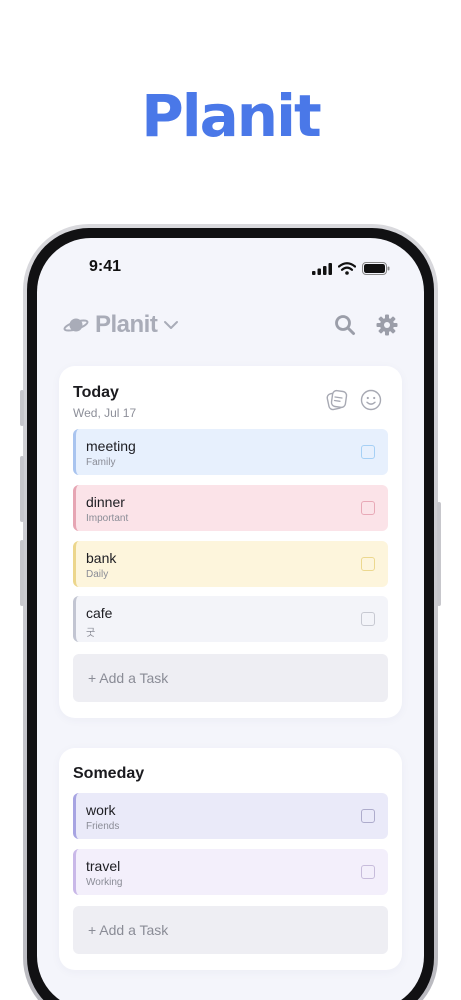 The width and height of the screenshot is (461, 1000). I want to click on hero-title: Planit, so click(231, 116).